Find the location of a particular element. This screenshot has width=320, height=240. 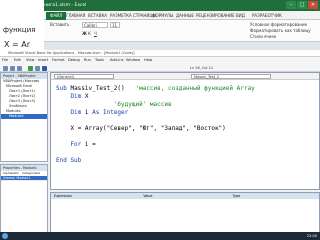

font-size-select: 11 is located at coordinates (115, 25).